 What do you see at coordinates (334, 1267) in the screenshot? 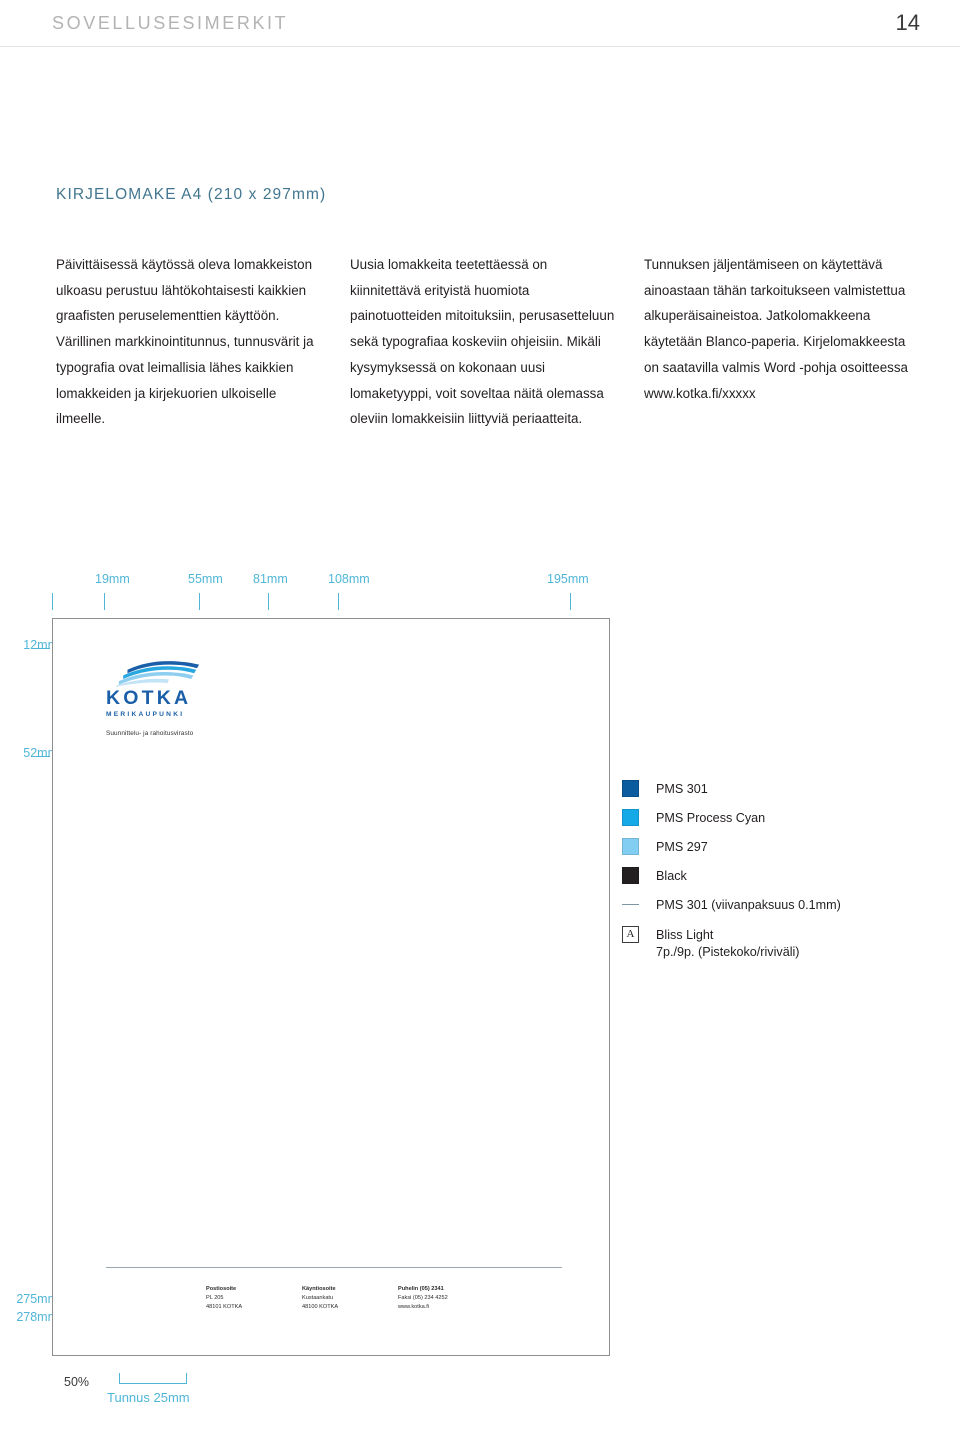
I see `sheet-footer-divider` at bounding box center [334, 1267].